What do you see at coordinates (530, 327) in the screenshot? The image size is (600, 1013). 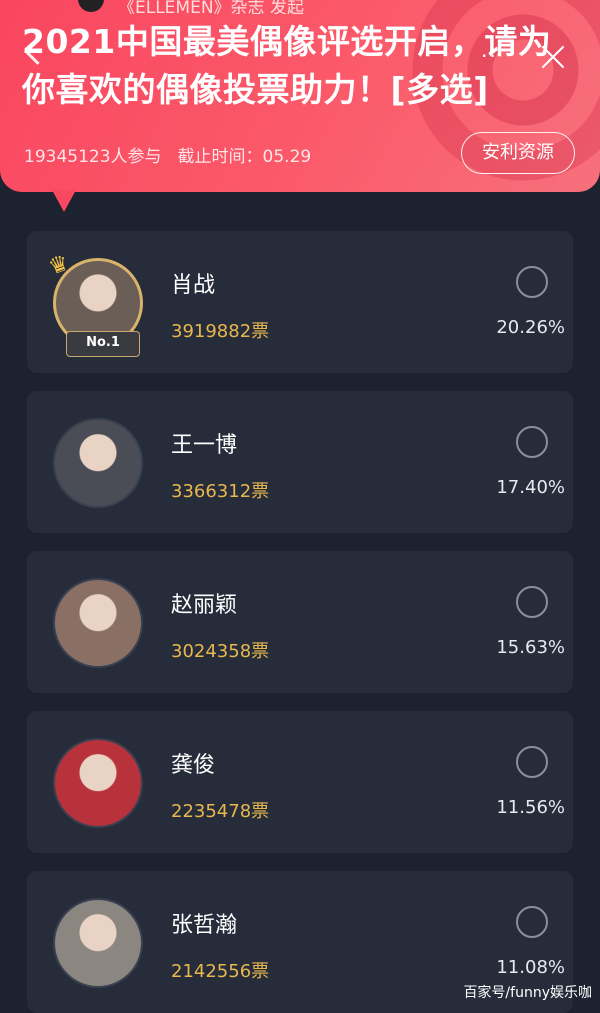 I see `vote-percent: 20.26%` at bounding box center [530, 327].